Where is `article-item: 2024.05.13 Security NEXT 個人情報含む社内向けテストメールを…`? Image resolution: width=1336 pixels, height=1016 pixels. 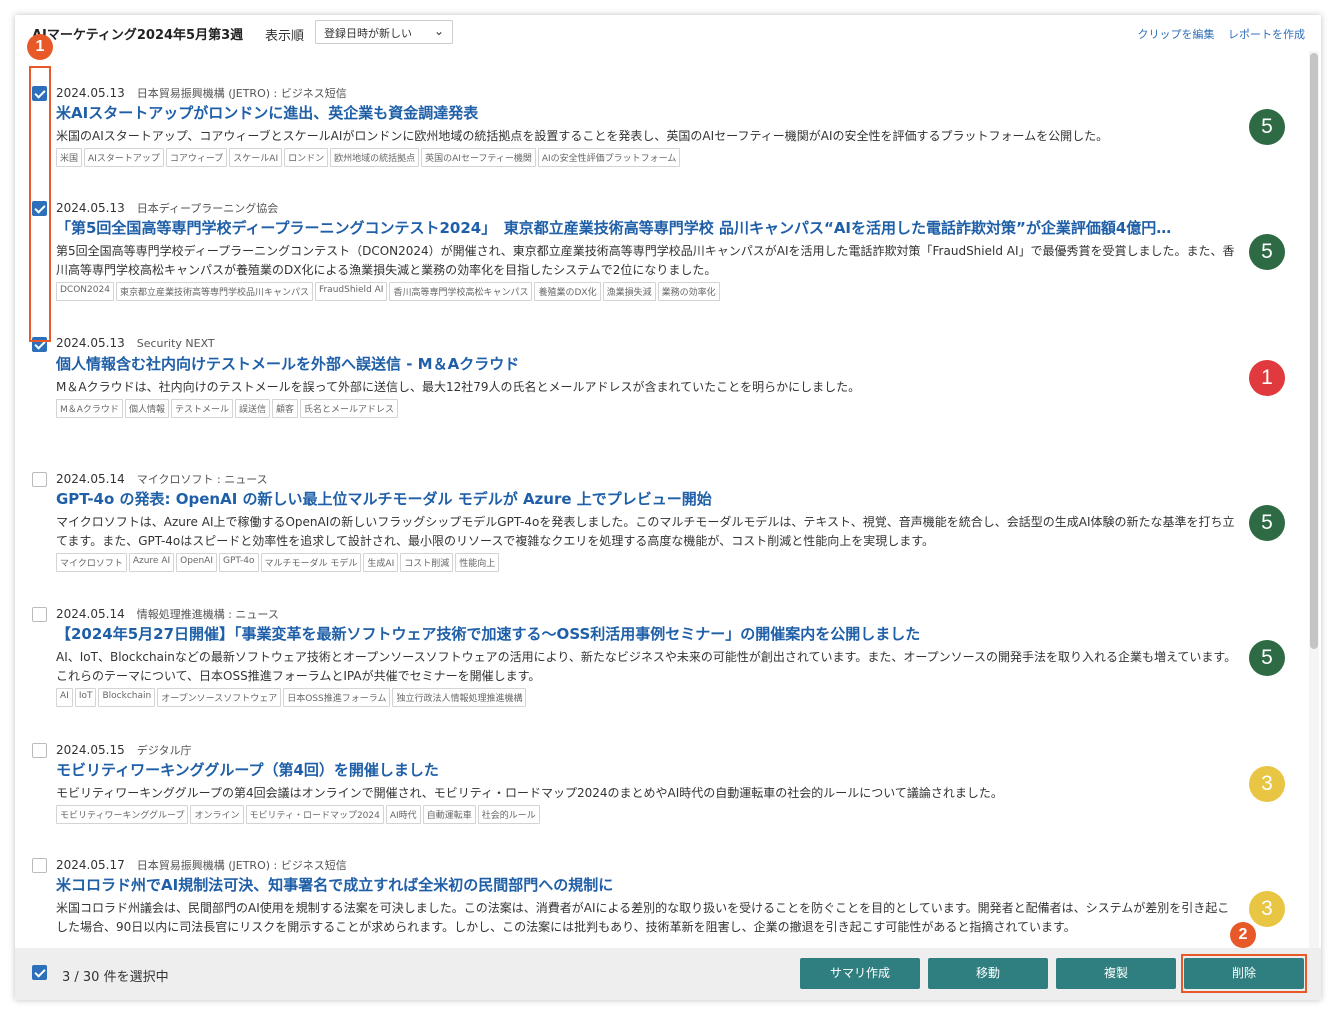 article-item: 2024.05.13 Security NEXT 個人情報含む社内向けテストメールを… is located at coordinates (661, 386).